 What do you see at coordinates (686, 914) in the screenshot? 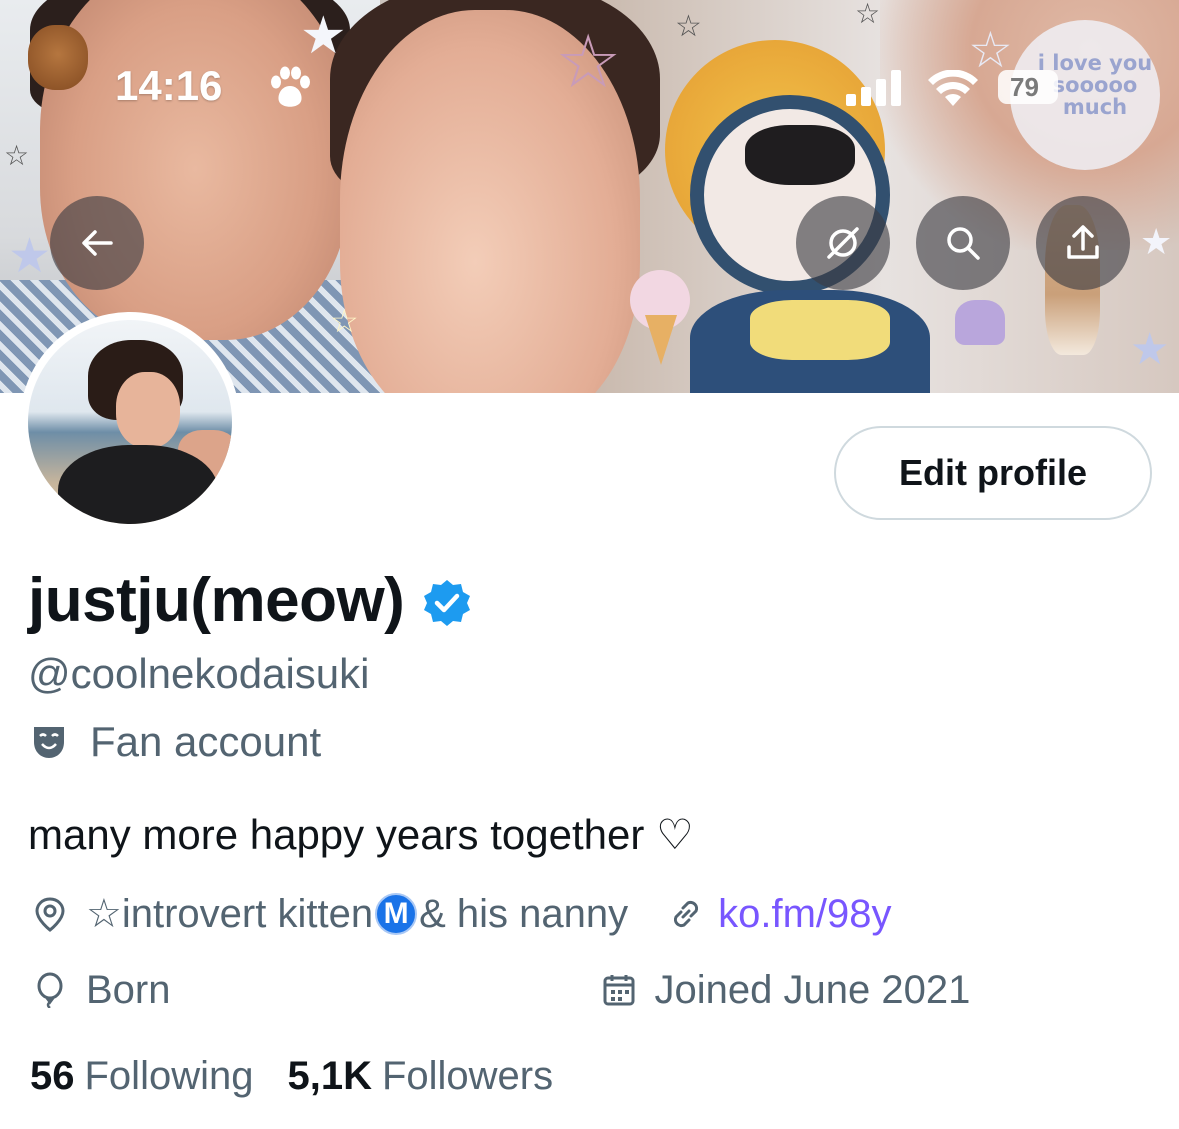
I see `link-icon` at bounding box center [686, 914].